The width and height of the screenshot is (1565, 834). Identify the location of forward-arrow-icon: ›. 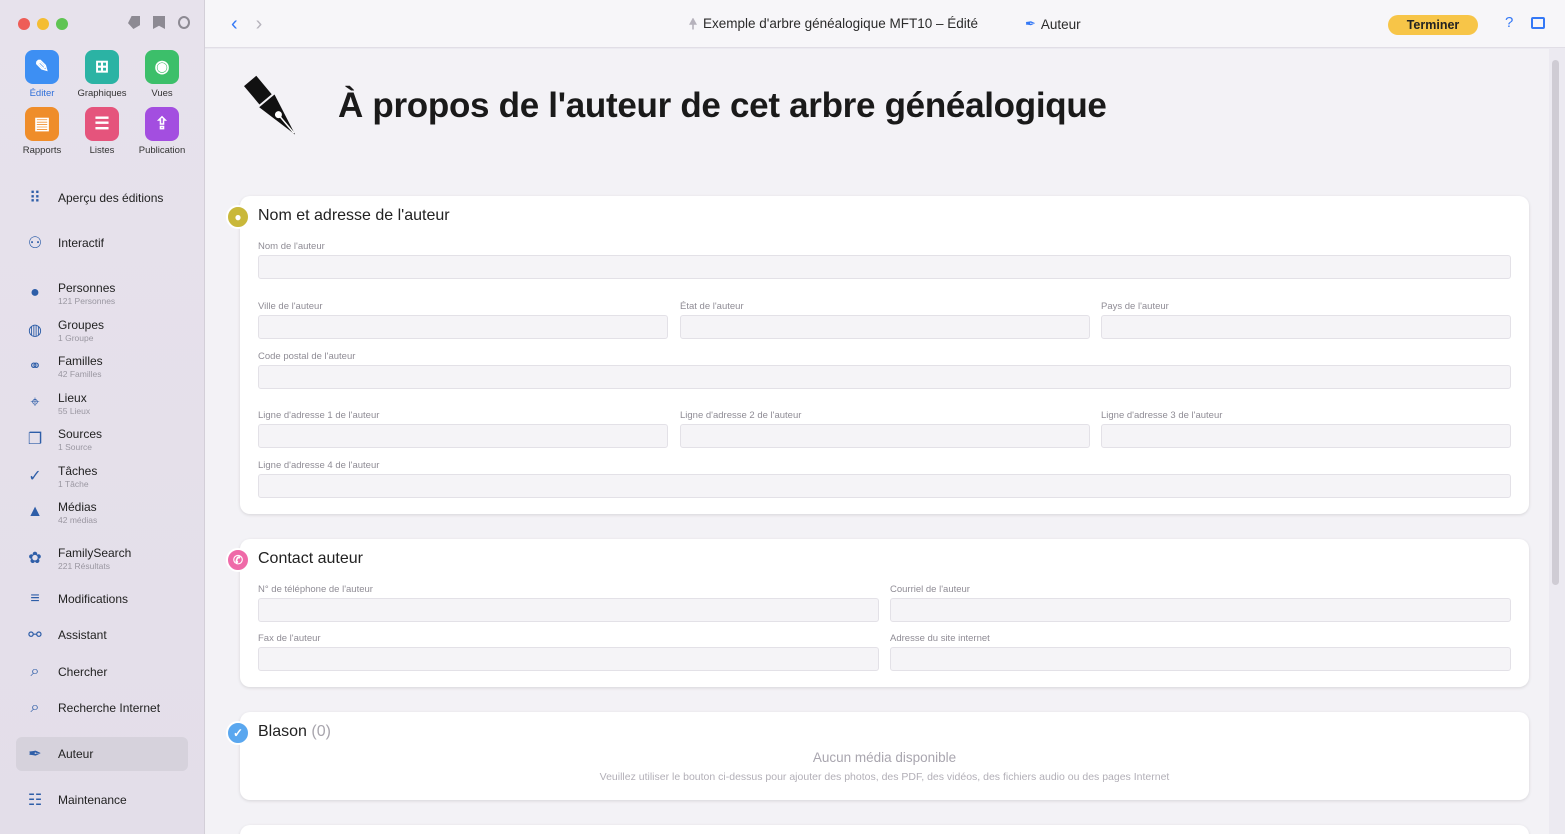
(259, 24).